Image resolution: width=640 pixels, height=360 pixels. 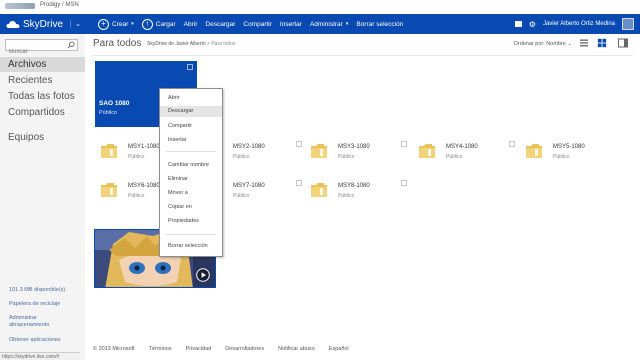 I want to click on chevron-down-icon: ⌄, so click(x=75, y=24).